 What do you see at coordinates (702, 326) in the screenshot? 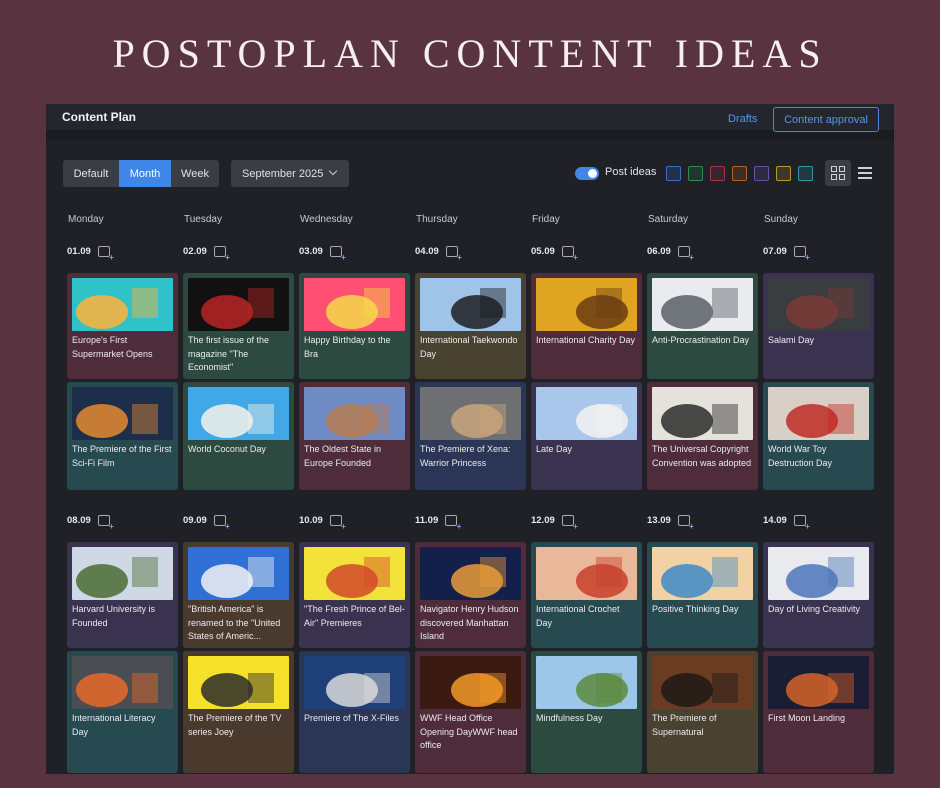
I see `post-idea-card: Anti-Procrastination Day` at bounding box center [702, 326].